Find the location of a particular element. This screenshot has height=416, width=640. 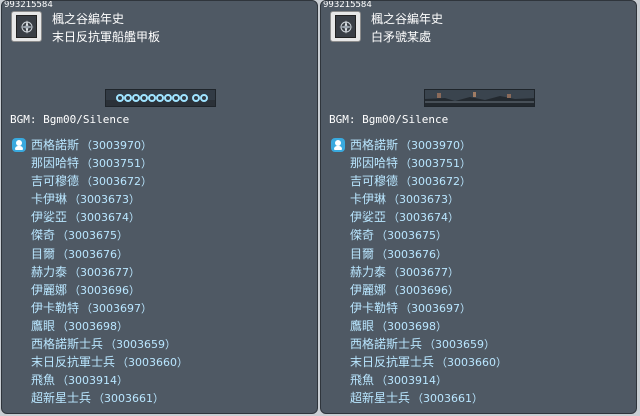

npc-id: （3003660） is located at coordinates (472, 363).